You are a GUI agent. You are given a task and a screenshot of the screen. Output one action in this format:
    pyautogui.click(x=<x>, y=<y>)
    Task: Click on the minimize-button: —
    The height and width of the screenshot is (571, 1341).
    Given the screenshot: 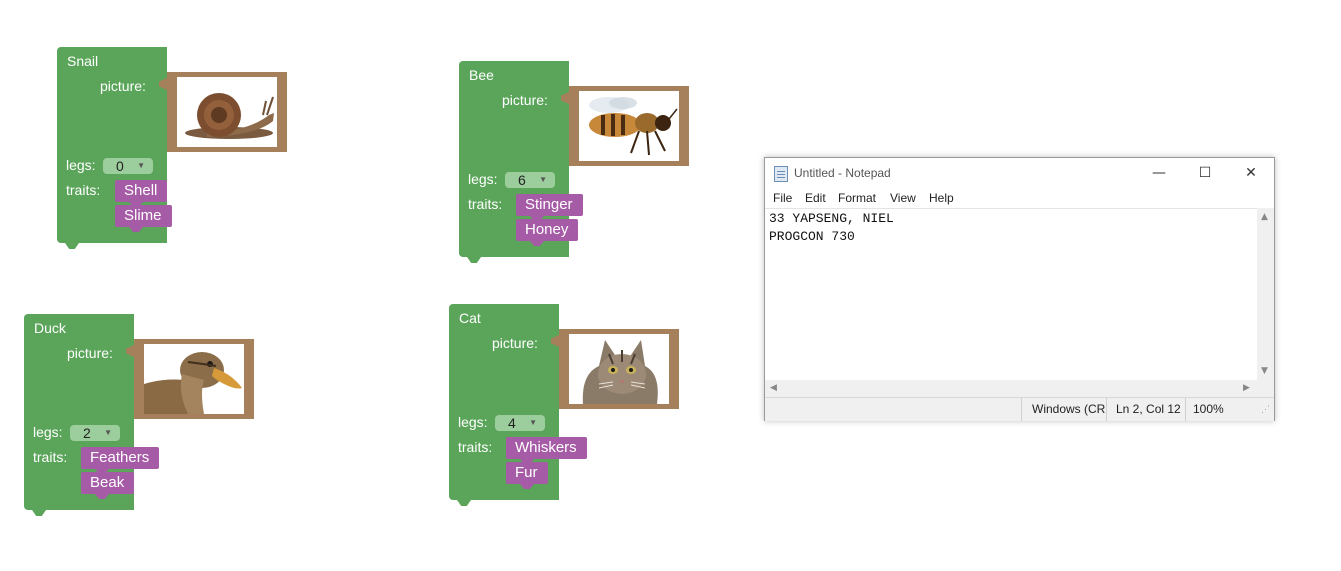 What is the action you would take?
    pyautogui.click(x=1159, y=173)
    